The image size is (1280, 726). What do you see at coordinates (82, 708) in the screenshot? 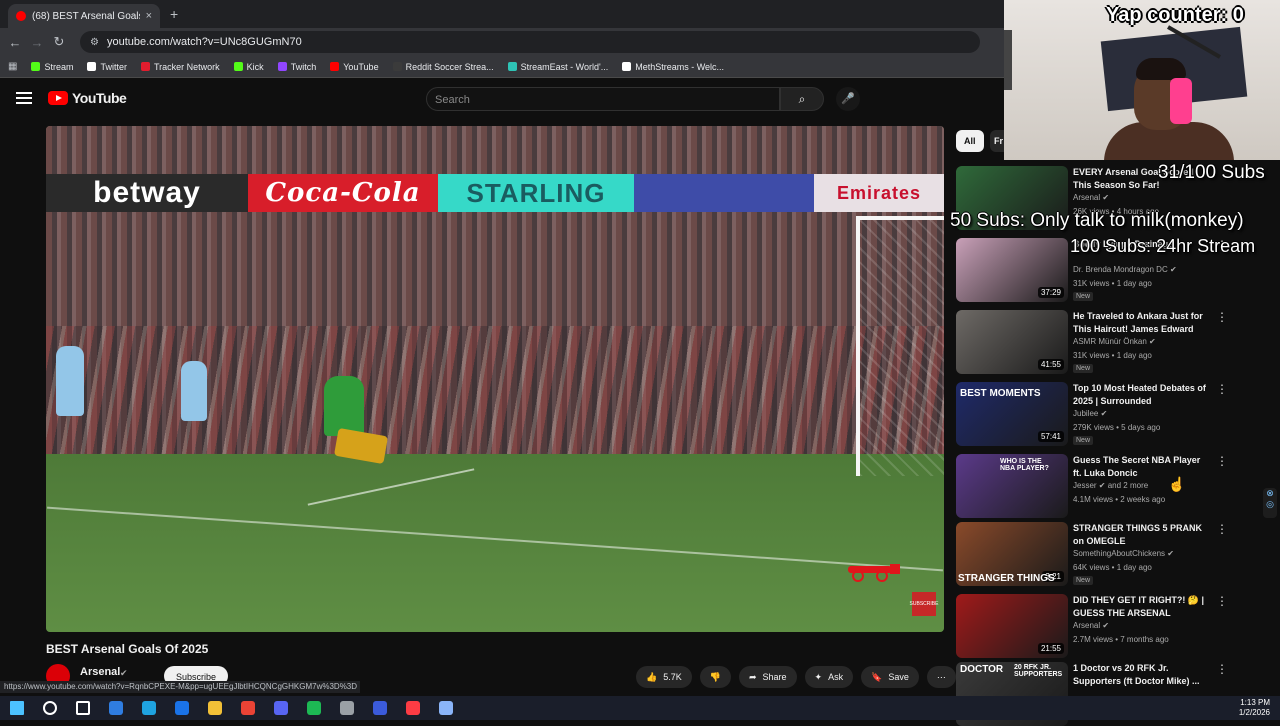
I see `taskbar-task-view-icon` at bounding box center [82, 708].